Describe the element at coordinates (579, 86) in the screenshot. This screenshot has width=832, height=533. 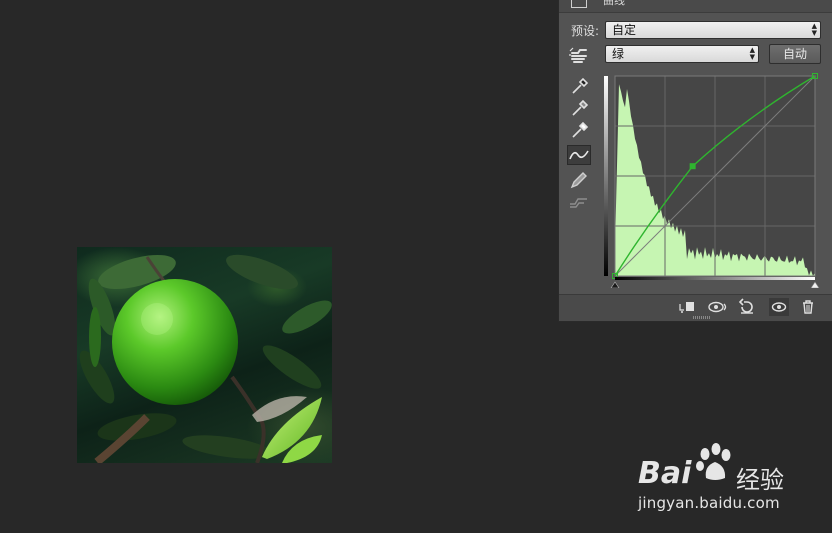
I see `black-point-eyedropper-icon` at that location.